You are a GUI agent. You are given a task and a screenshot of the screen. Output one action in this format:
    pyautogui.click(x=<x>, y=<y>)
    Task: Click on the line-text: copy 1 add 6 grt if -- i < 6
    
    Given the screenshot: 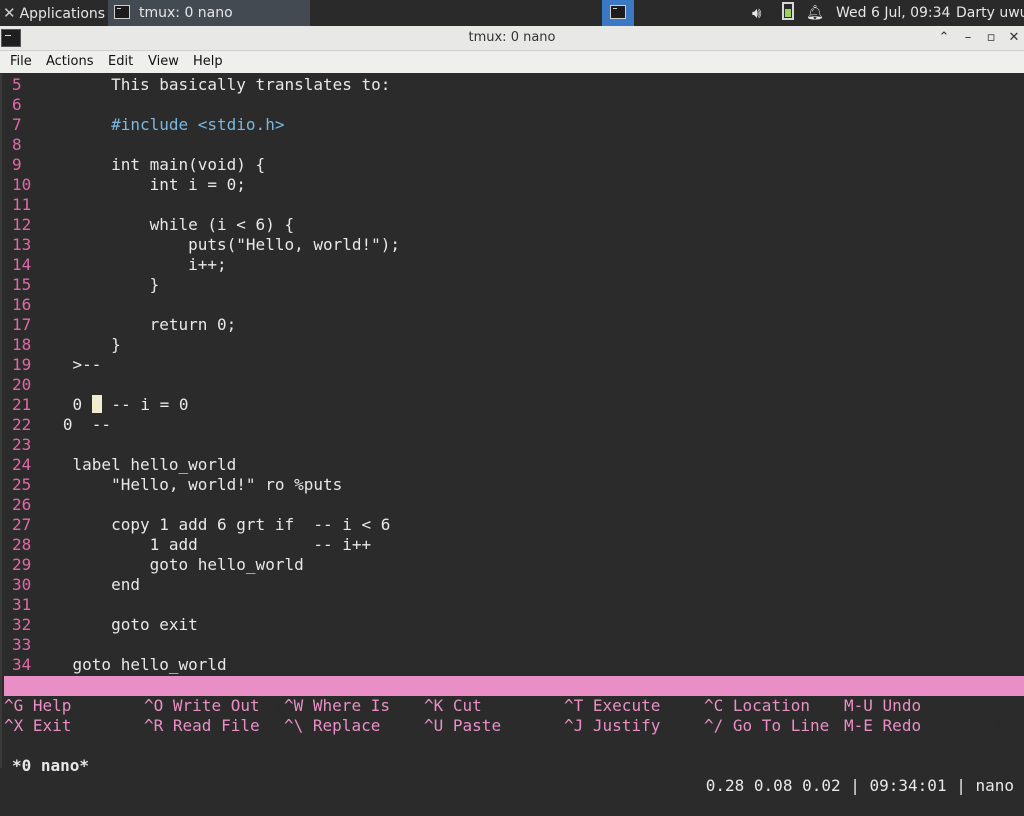 What is the action you would take?
    pyautogui.click(x=212, y=524)
    